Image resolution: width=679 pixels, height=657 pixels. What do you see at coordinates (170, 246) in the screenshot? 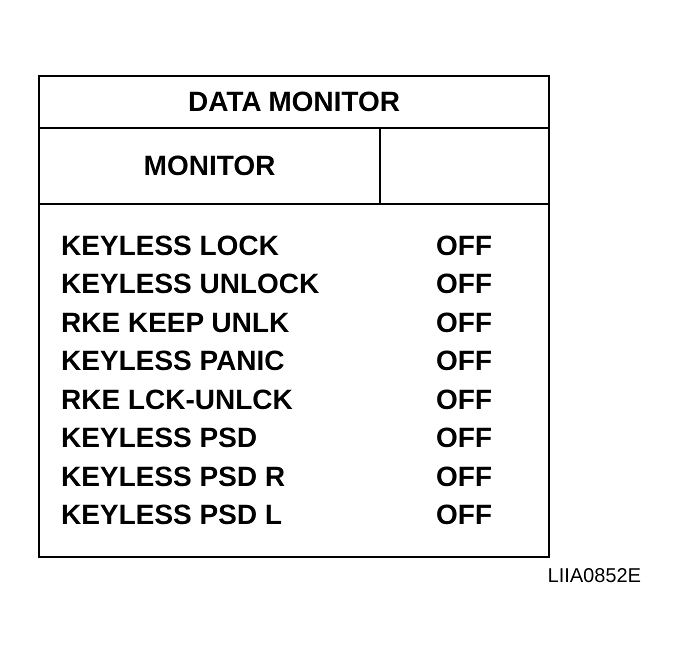
I see `item-name: KEYLESS LOCK` at bounding box center [170, 246].